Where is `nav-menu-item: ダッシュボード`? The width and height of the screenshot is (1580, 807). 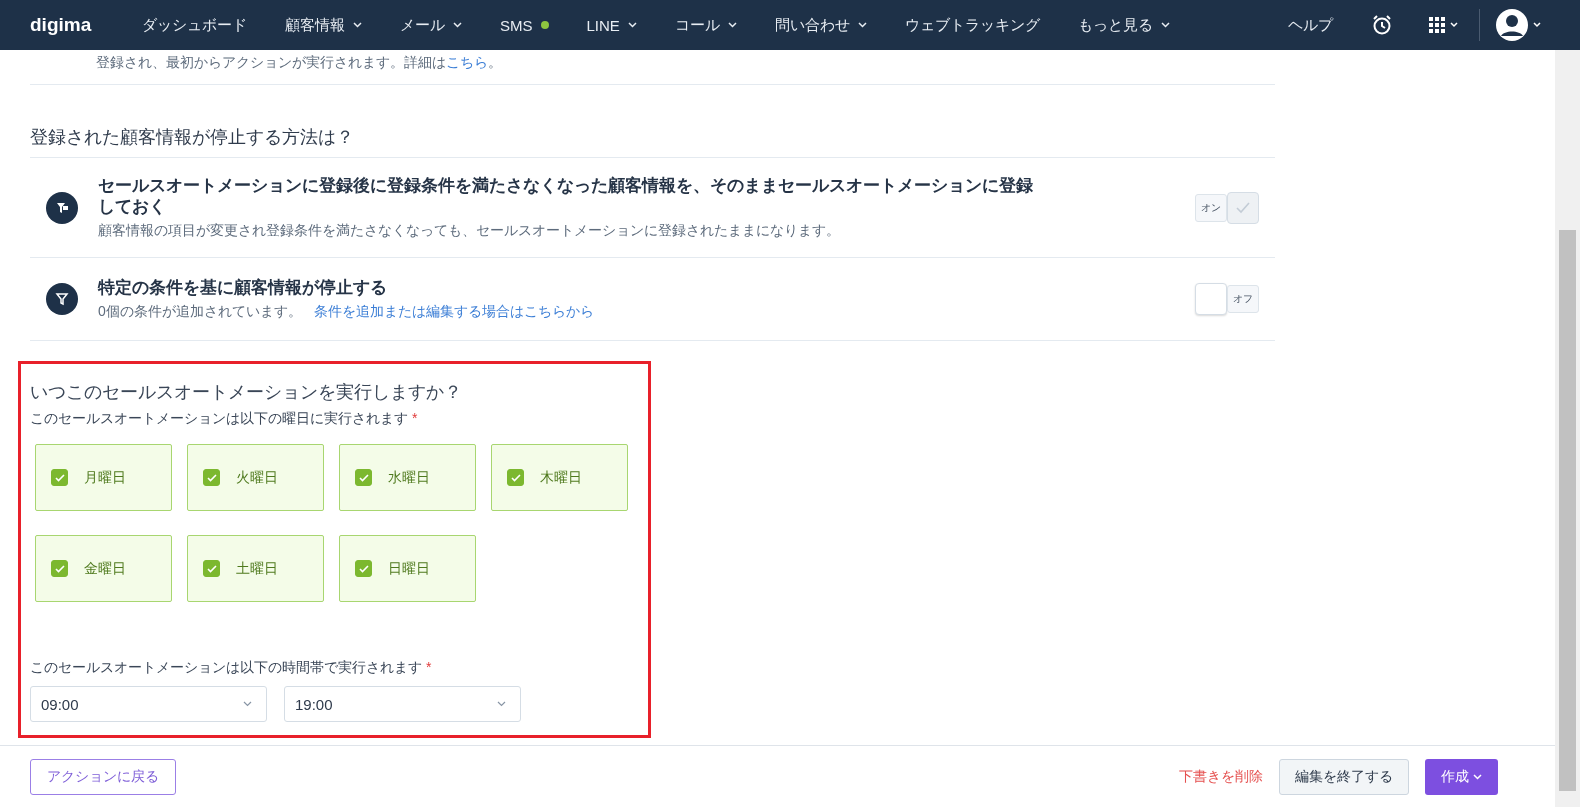 nav-menu-item: ダッシュボード is located at coordinates (194, 25).